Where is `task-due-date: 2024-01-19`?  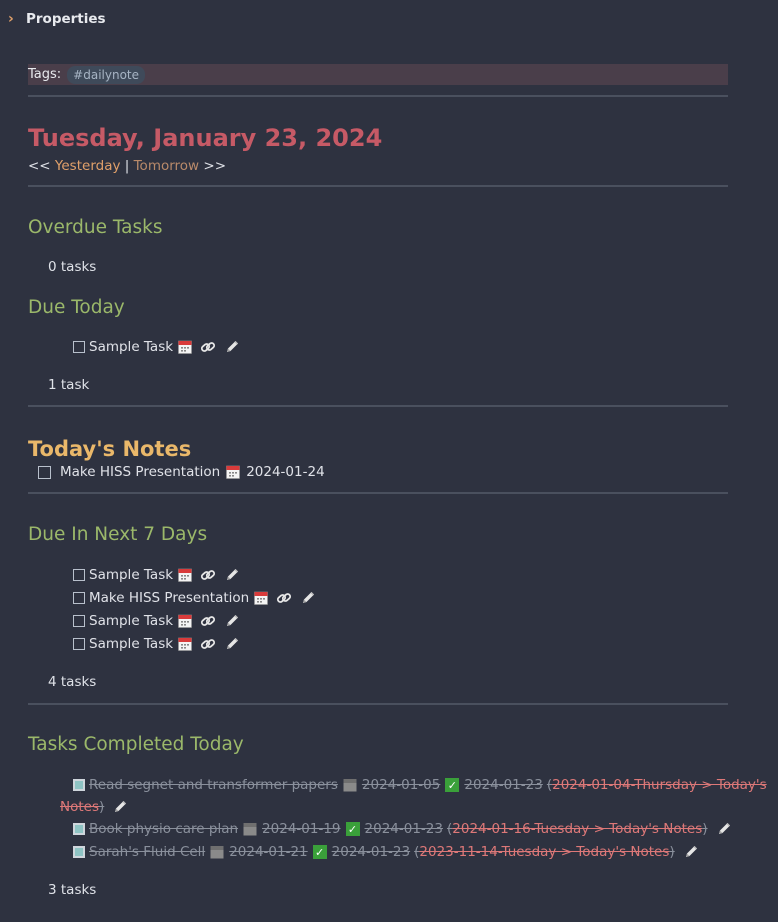
task-due-date: 2024-01-19 is located at coordinates (301, 829).